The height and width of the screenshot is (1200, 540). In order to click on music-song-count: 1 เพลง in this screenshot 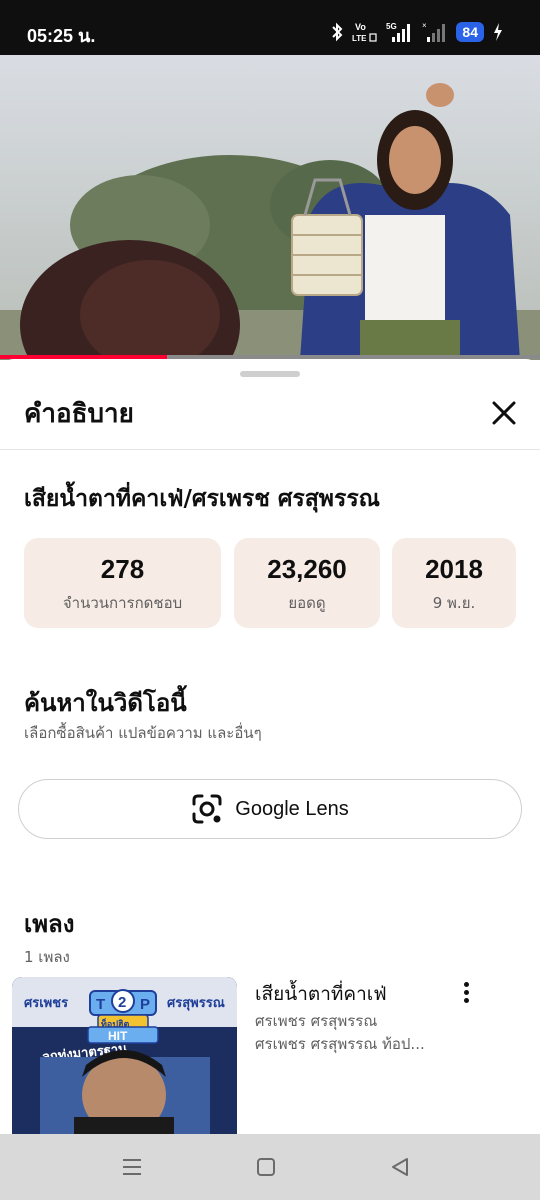, I will do `click(47, 957)`.